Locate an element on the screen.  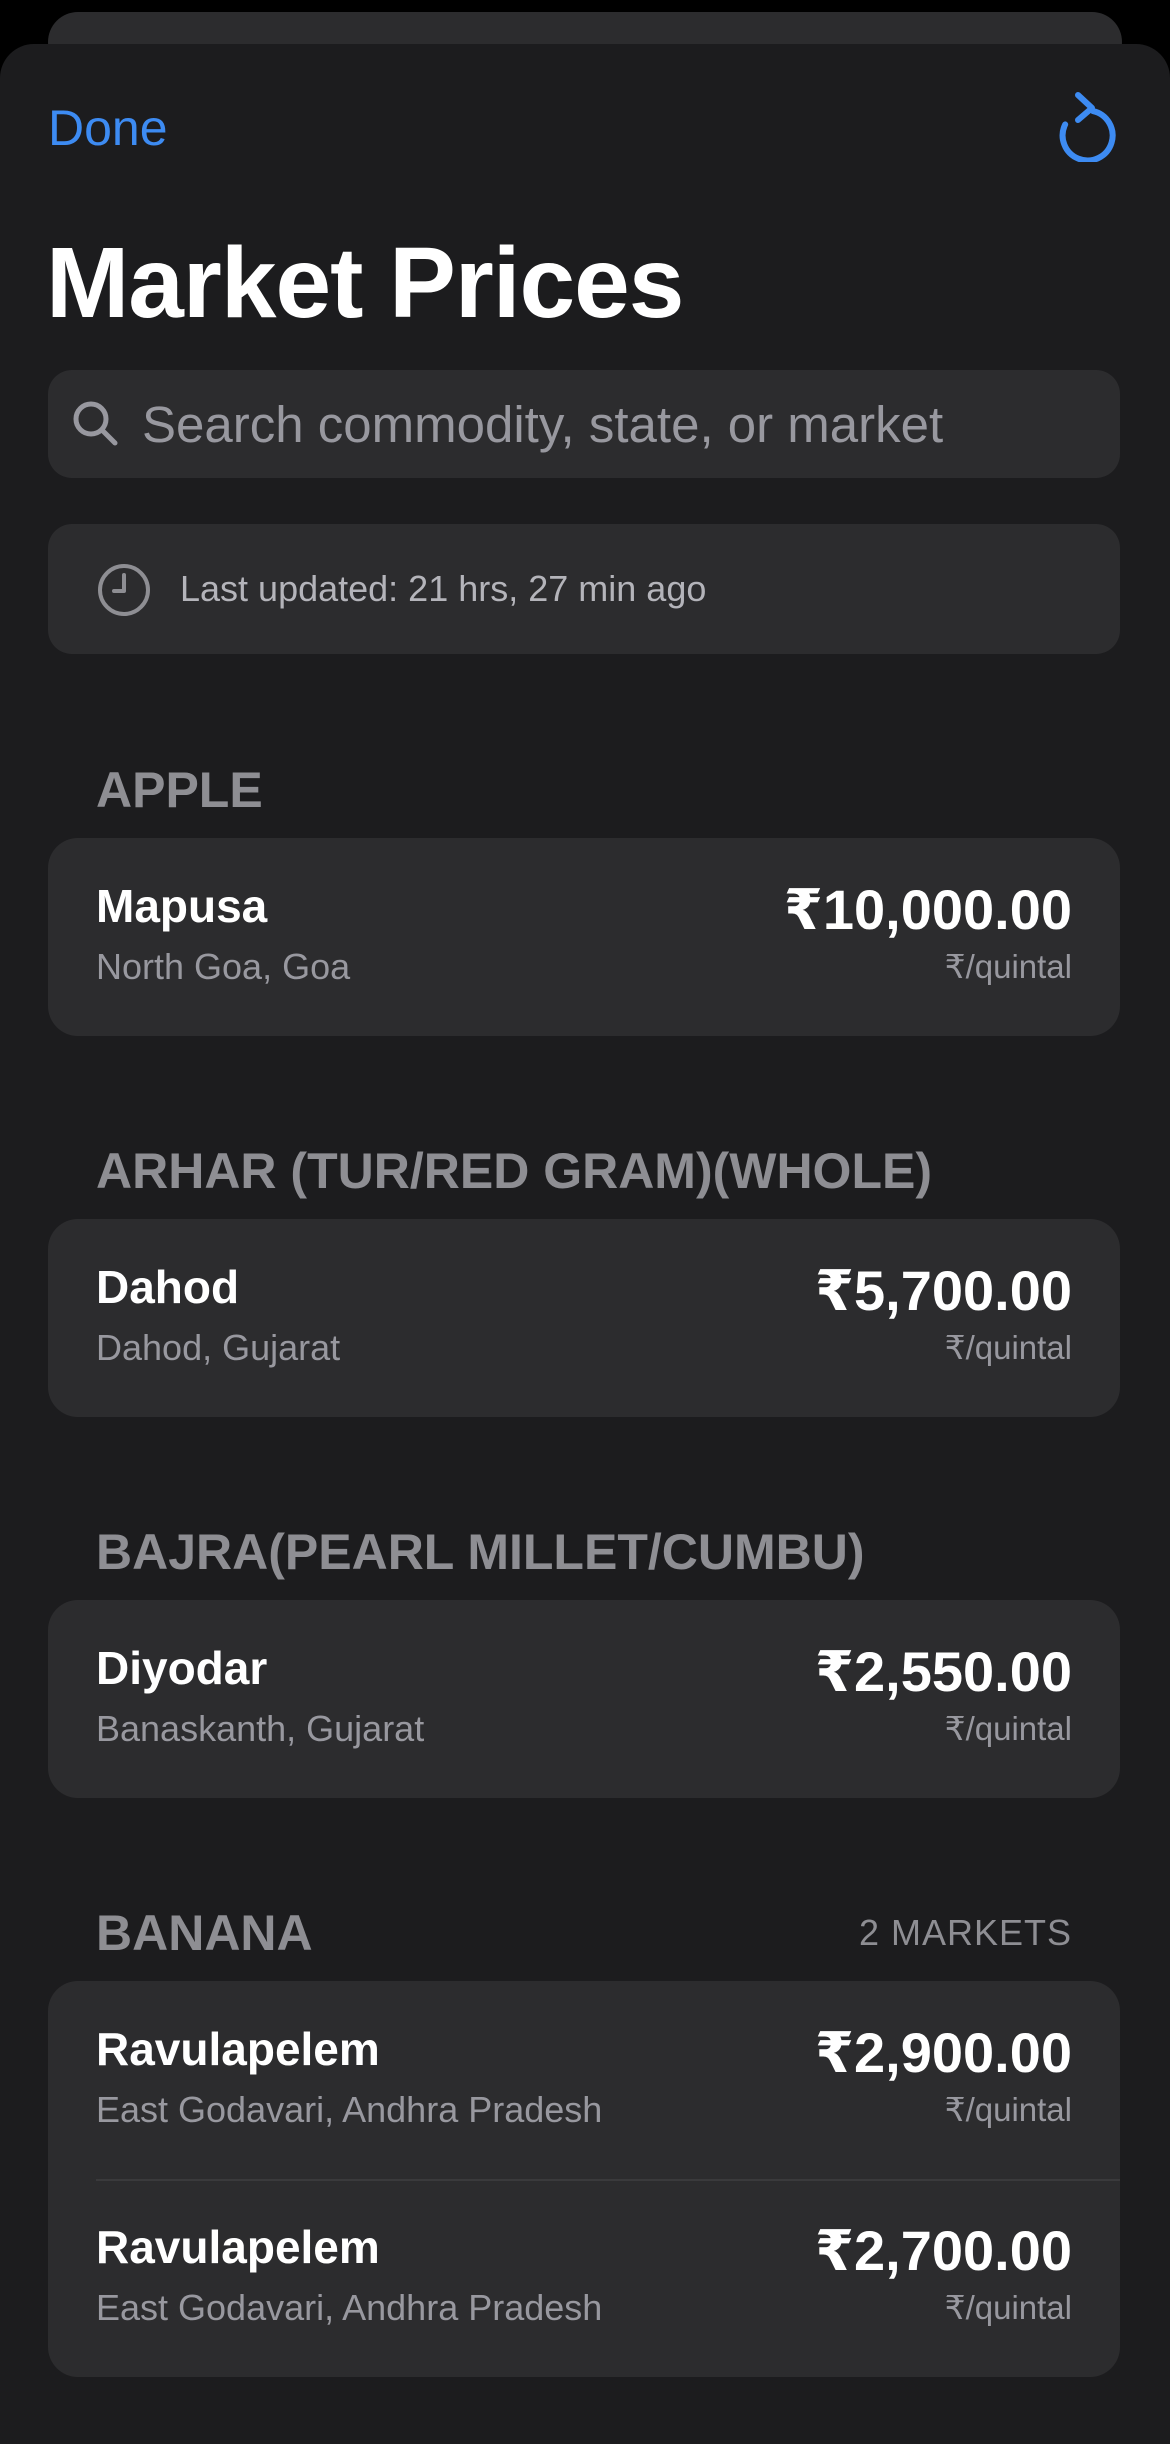
page-title: Market Prices is located at coordinates (365, 283).